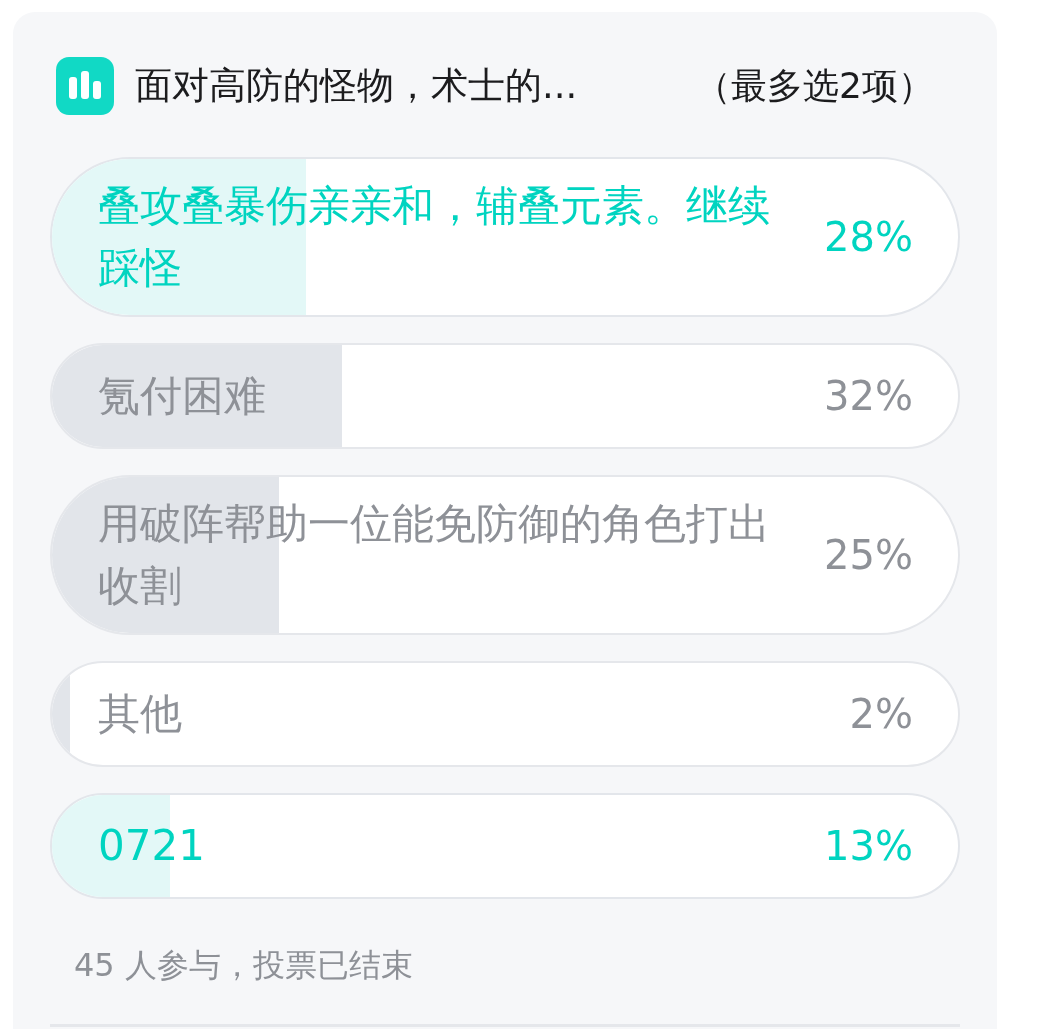 Image resolution: width=1044 pixels, height=1029 pixels. What do you see at coordinates (868, 846) in the screenshot?
I see `option-percent: 13%` at bounding box center [868, 846].